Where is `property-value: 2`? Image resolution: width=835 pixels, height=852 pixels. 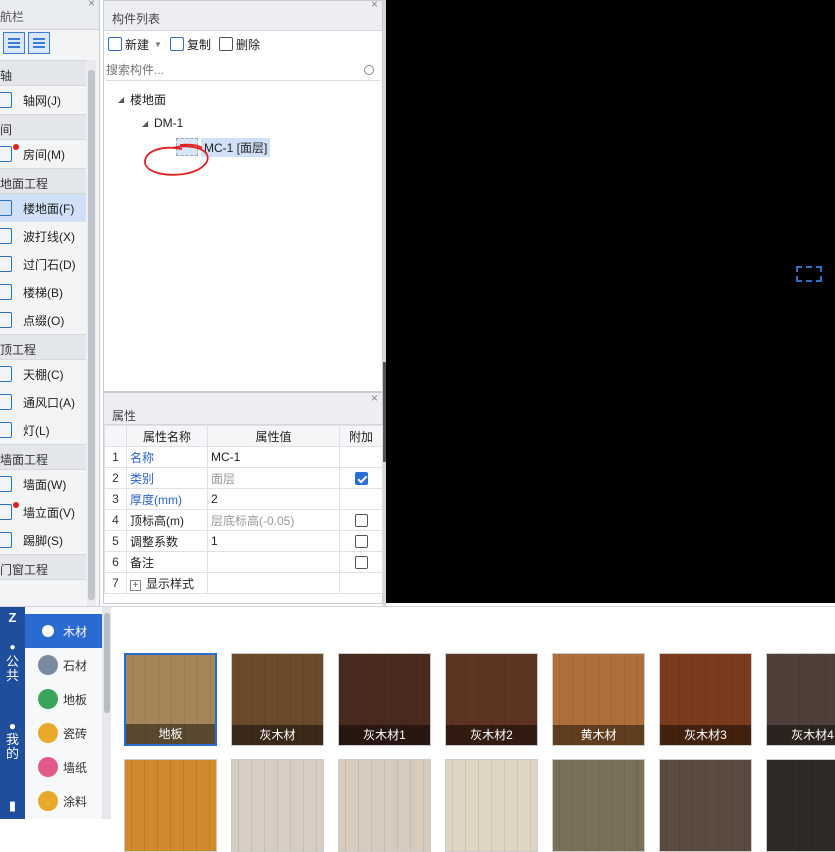
property-value: 2 is located at coordinates (273, 499).